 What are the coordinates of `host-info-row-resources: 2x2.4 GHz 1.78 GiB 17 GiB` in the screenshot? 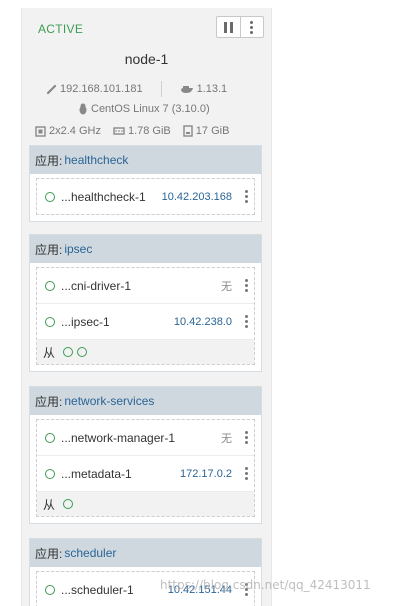 It's located at (148, 131).